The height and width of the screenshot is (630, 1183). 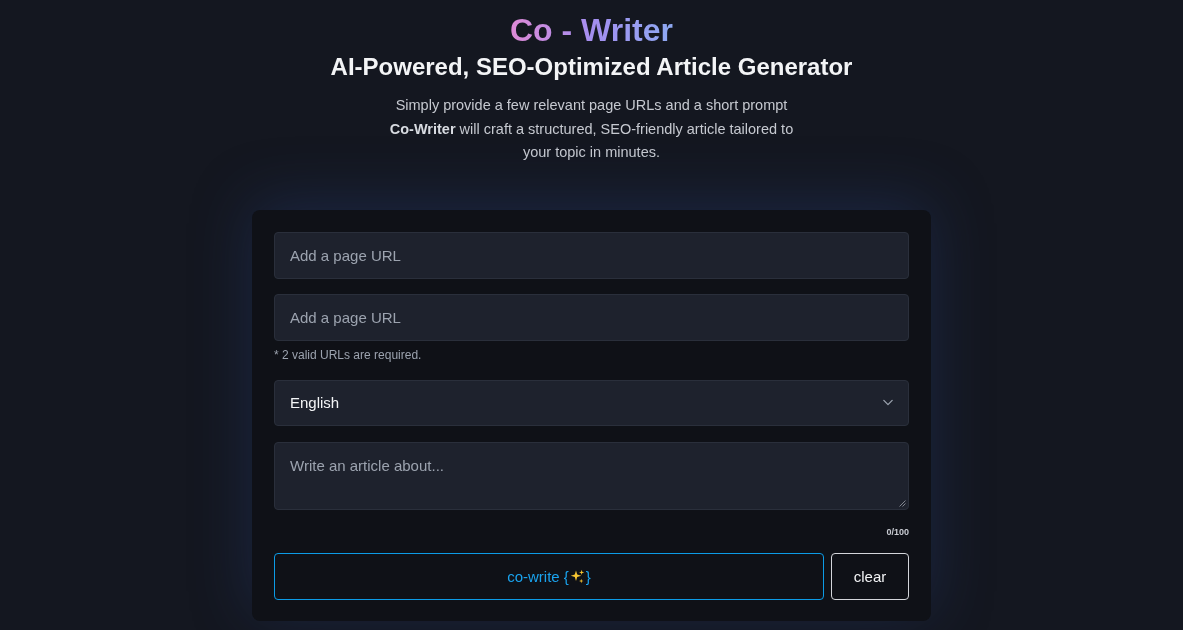 What do you see at coordinates (591, 129) in the screenshot?
I see `app-description: Simply provide a few relevant page URLs and a short prompt Co-Writer will craft a structured, SEO-friendly article tailored to your topic in minutes.` at bounding box center [591, 129].